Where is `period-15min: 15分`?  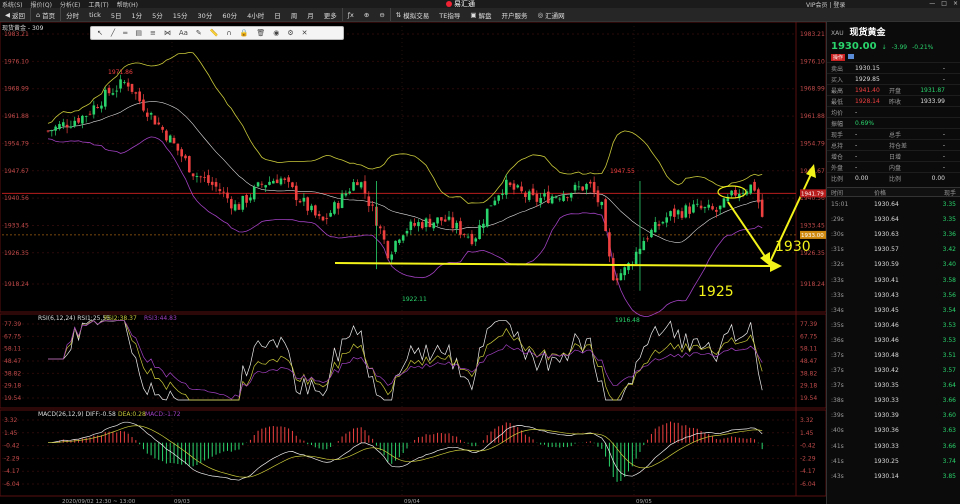 period-15min: 15分 is located at coordinates (180, 14).